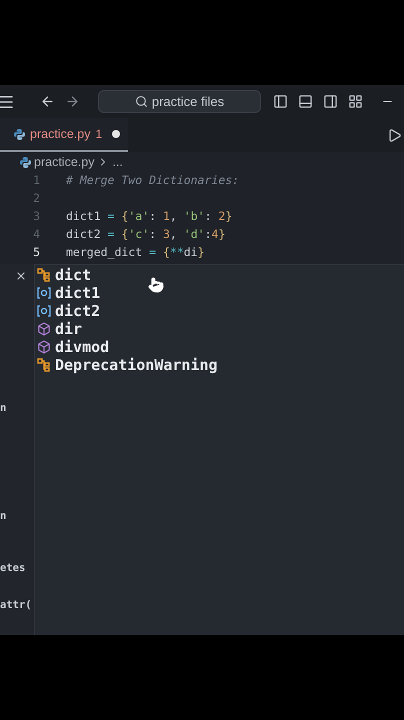 This screenshot has width=404, height=720. Describe the element at coordinates (72, 101) in the screenshot. I see `forward-arrow-icon` at that location.